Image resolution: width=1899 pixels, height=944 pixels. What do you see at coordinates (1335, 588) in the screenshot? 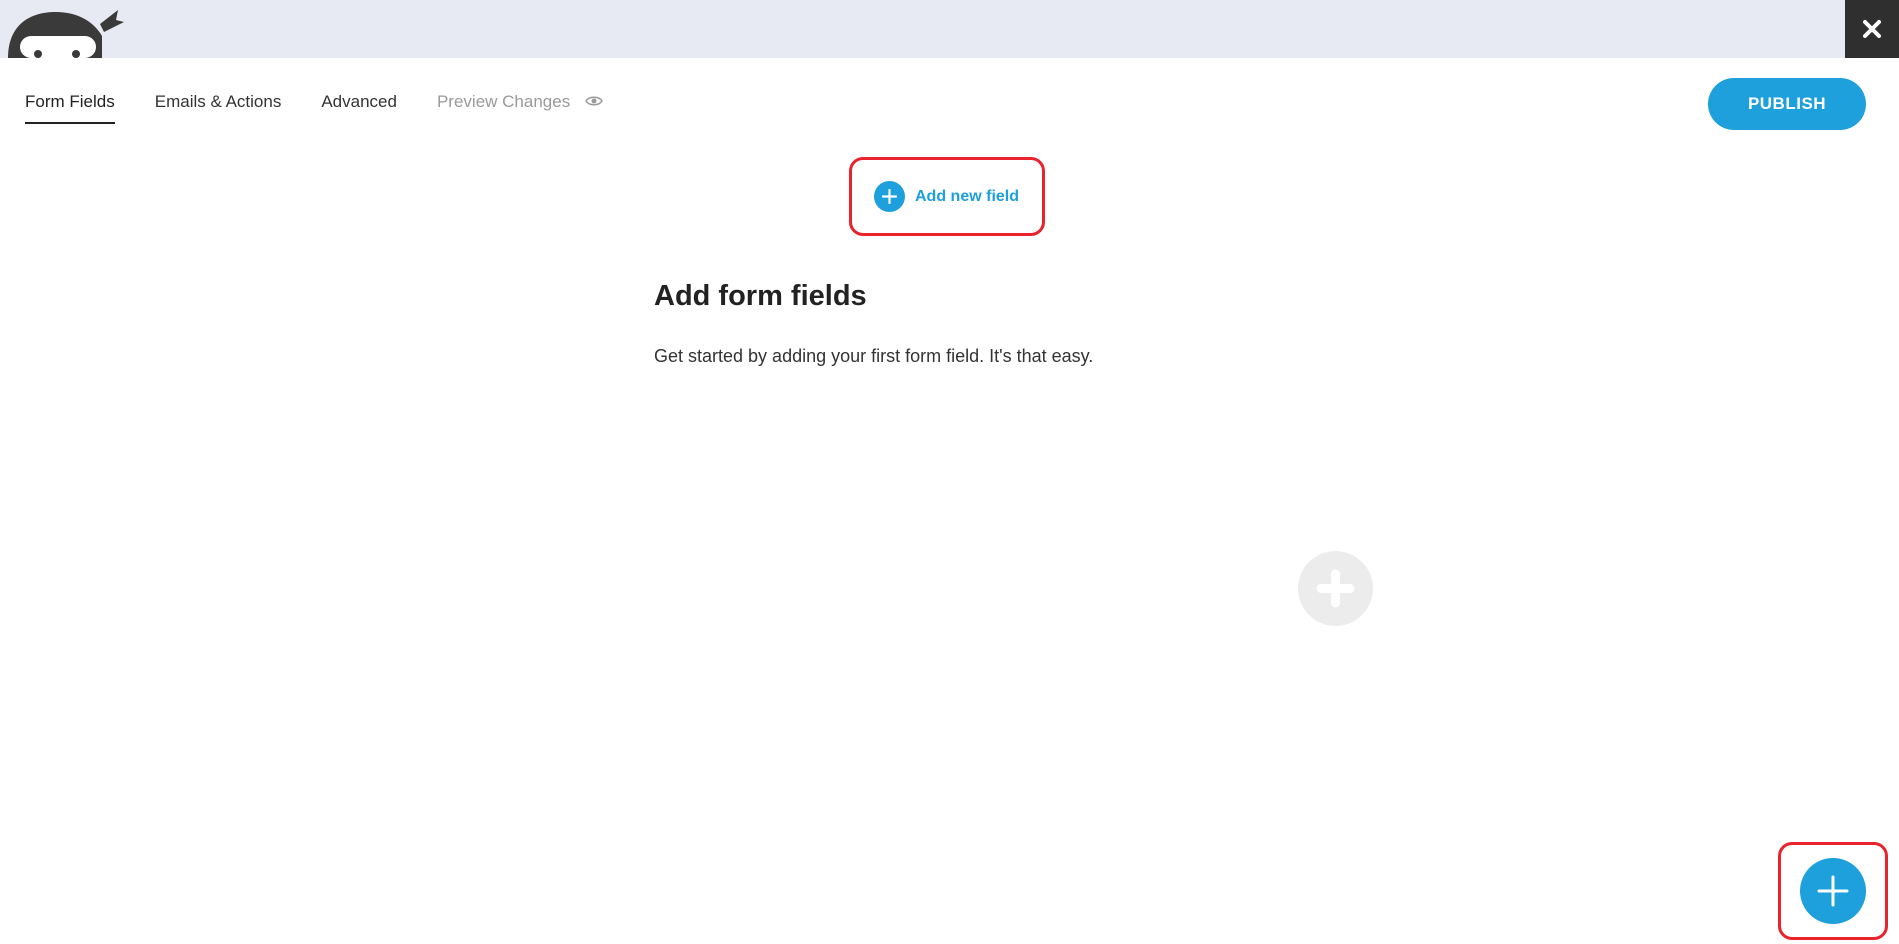
I see `drop-zone-plus-icon` at bounding box center [1335, 588].